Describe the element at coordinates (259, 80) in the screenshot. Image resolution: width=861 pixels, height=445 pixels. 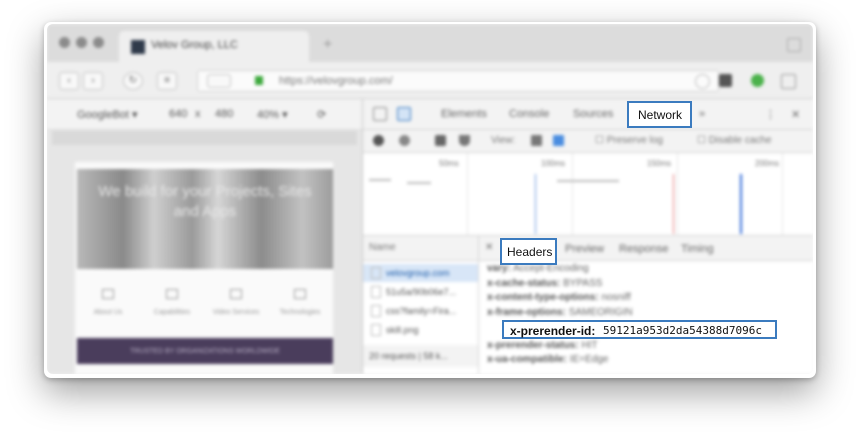
I see `lock-icon` at that location.